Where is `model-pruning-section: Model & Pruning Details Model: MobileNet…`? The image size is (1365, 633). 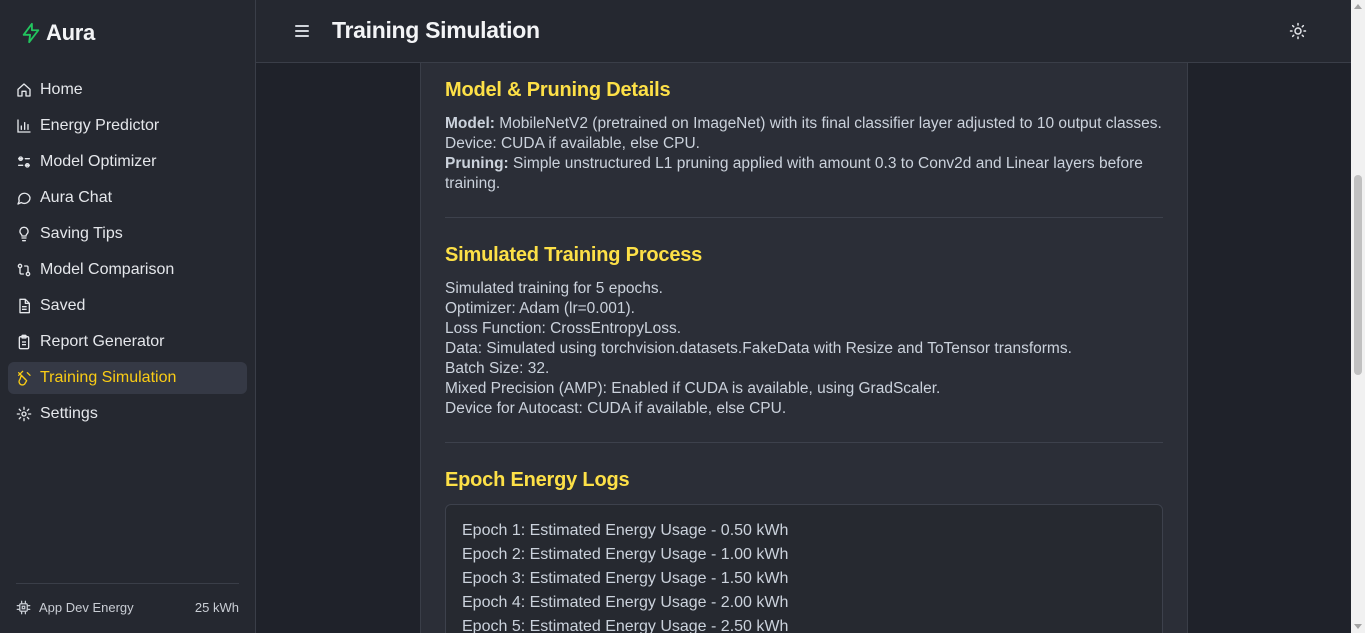 model-pruning-section: Model & Pruning Details Model: MobileNet… is located at coordinates (804, 136).